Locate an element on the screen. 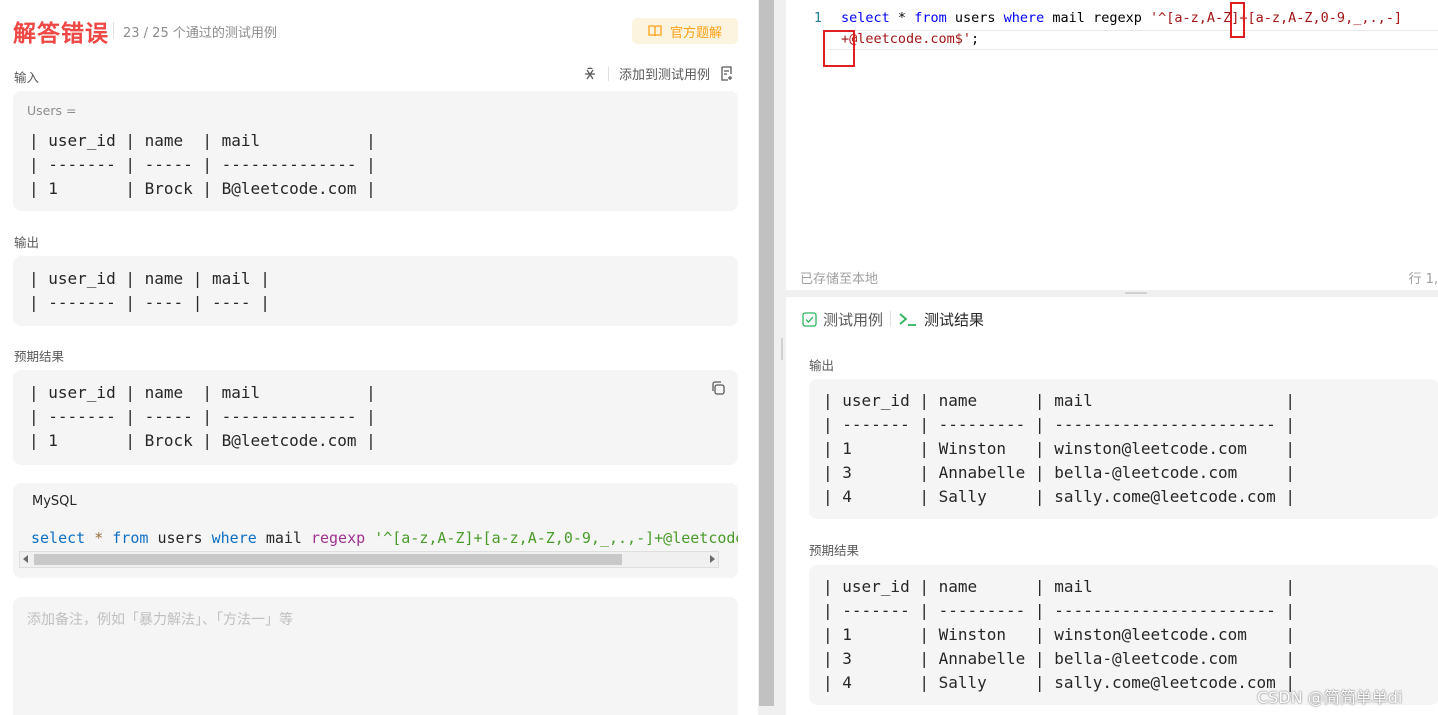 The height and width of the screenshot is (715, 1438). result-output-label: 输出 is located at coordinates (822, 365).